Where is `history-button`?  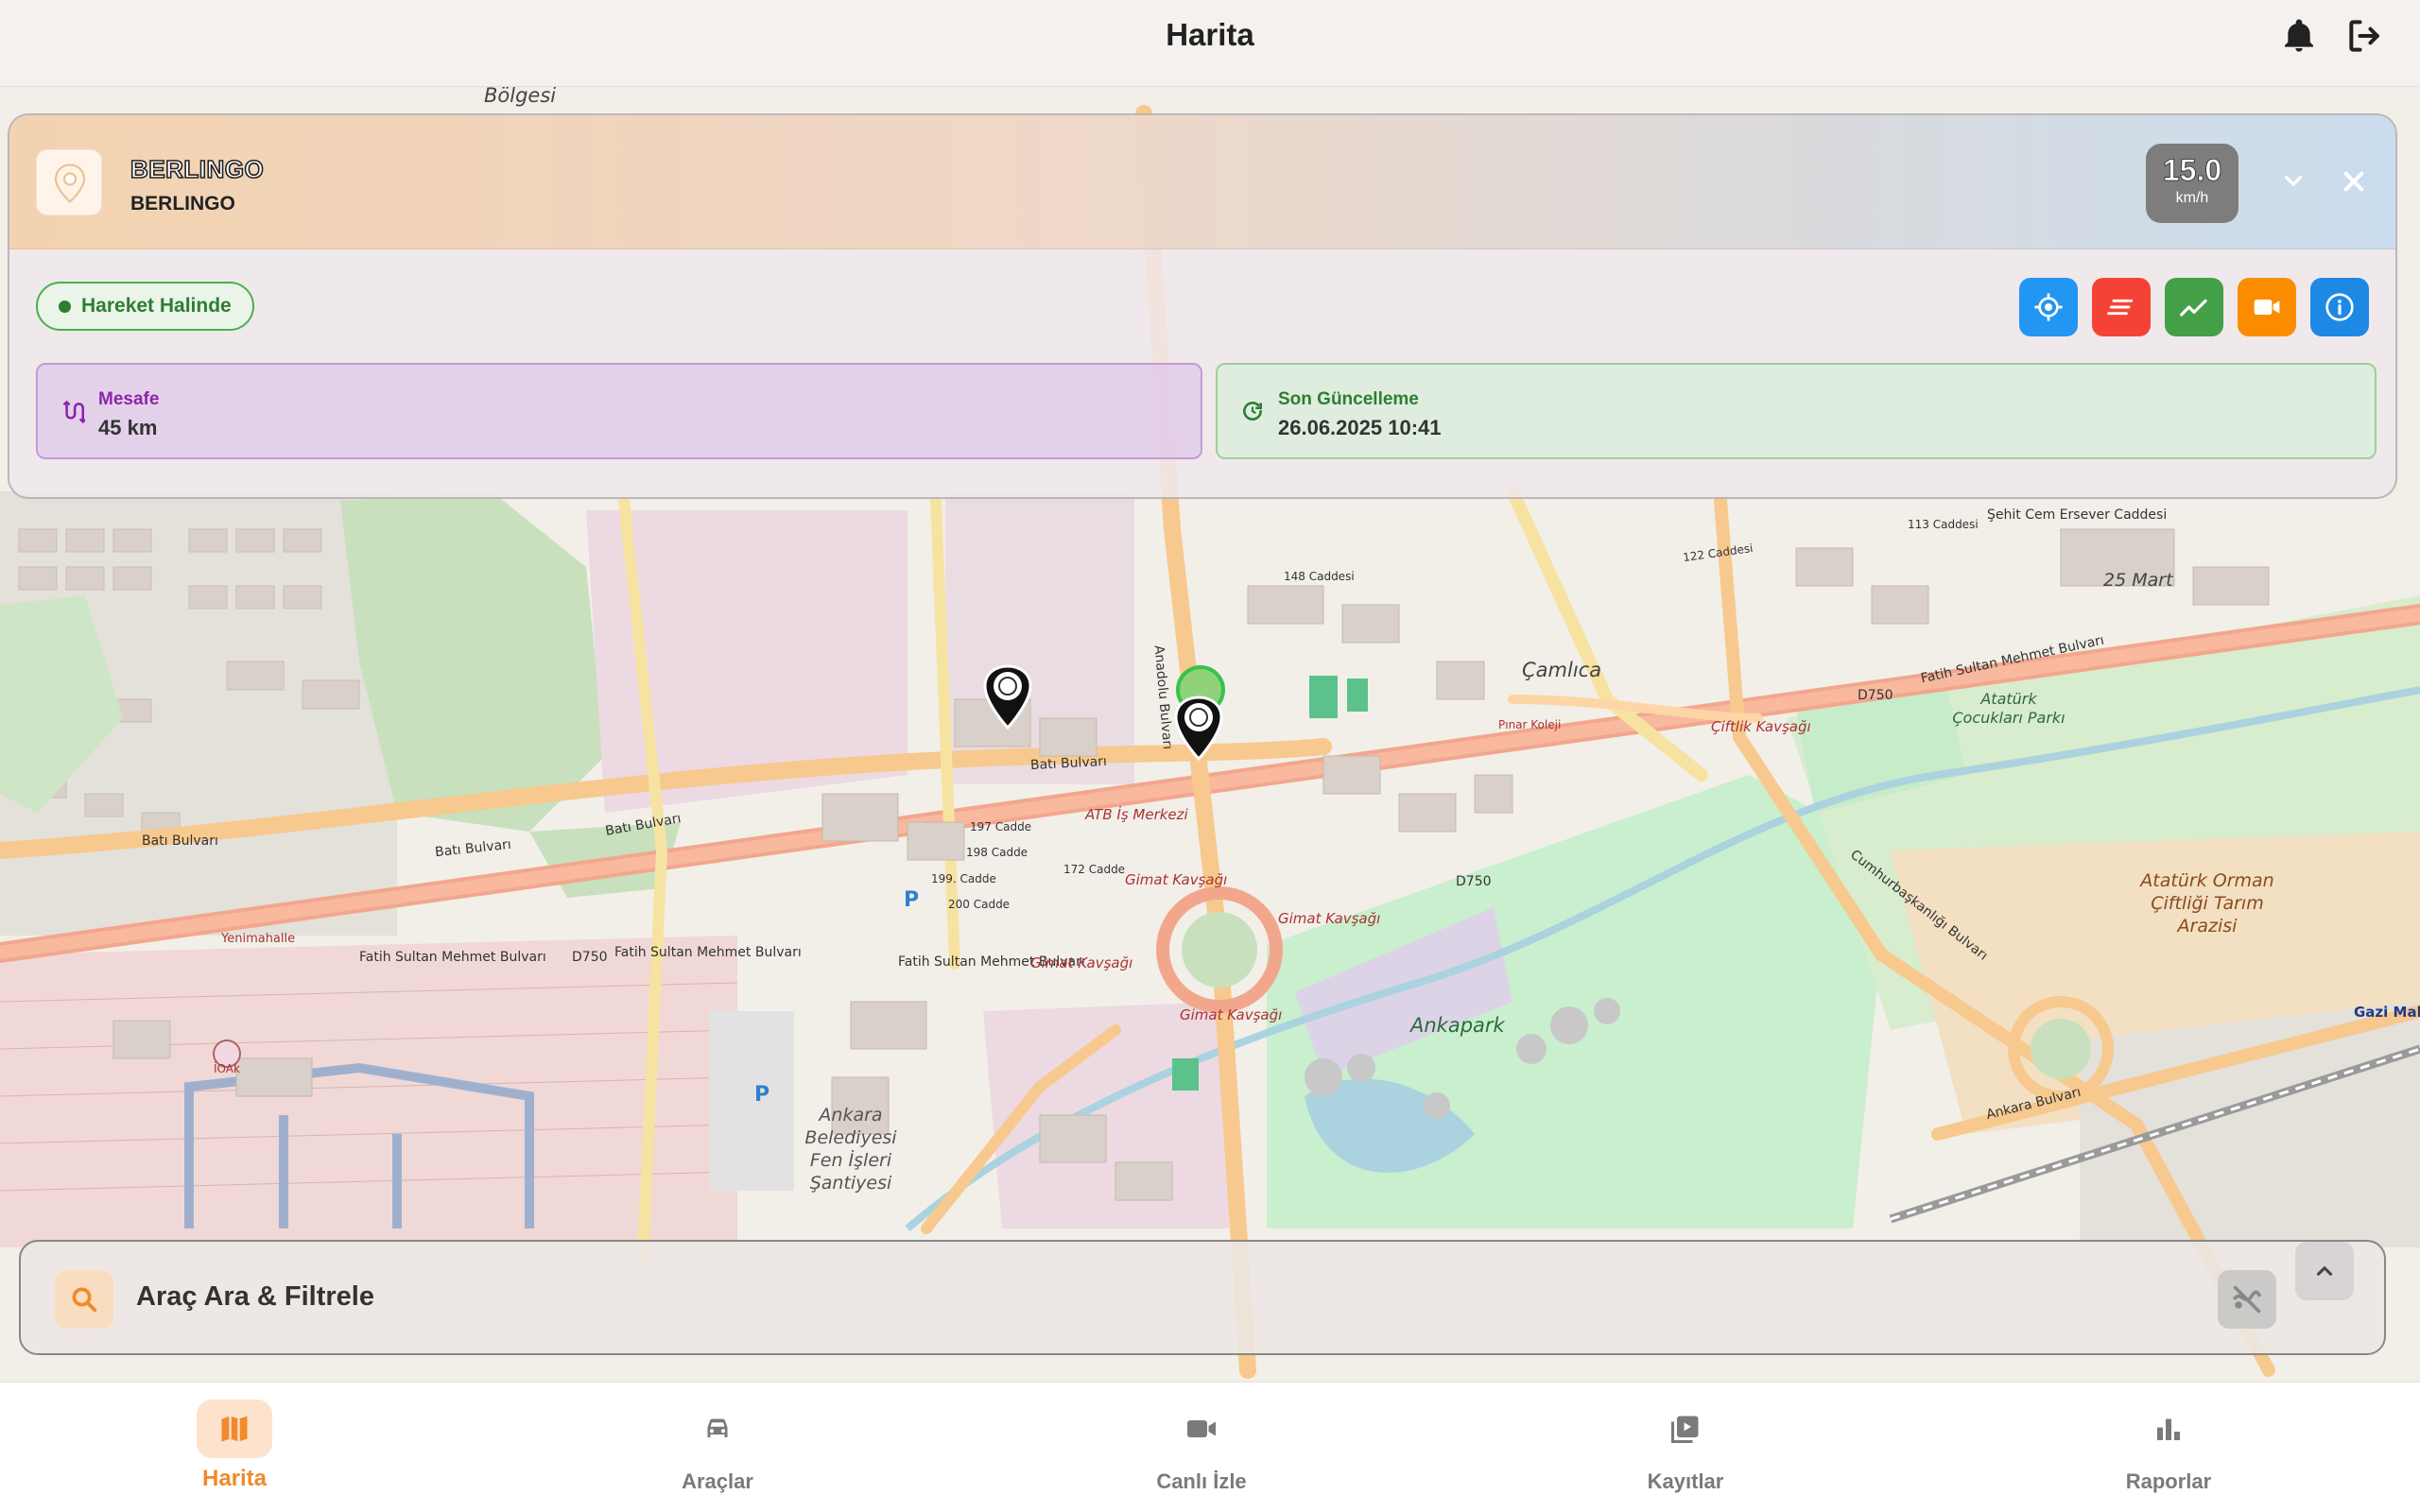
history-button is located at coordinates (2121, 307).